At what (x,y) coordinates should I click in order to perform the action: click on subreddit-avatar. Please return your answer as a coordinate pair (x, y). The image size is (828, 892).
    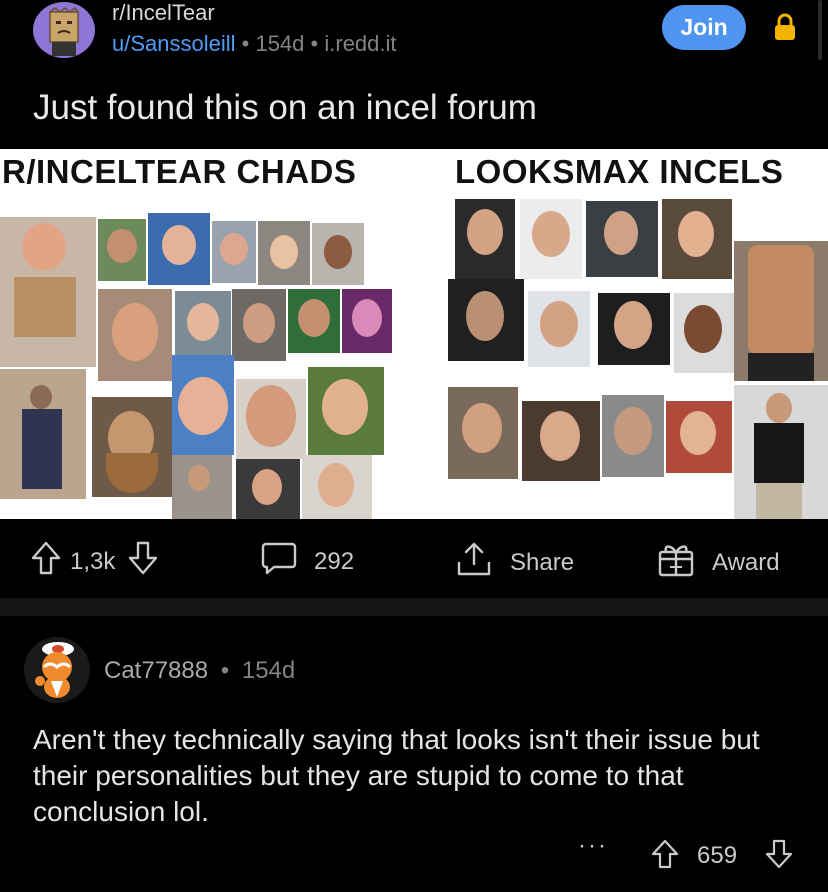
    Looking at the image, I should click on (64, 30).